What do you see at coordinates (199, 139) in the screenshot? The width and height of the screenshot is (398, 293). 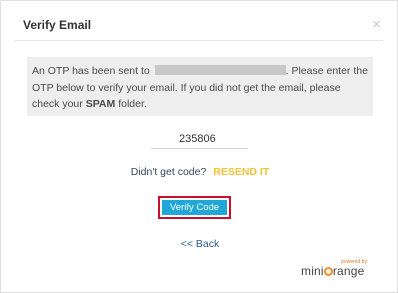 I see `otp-input` at bounding box center [199, 139].